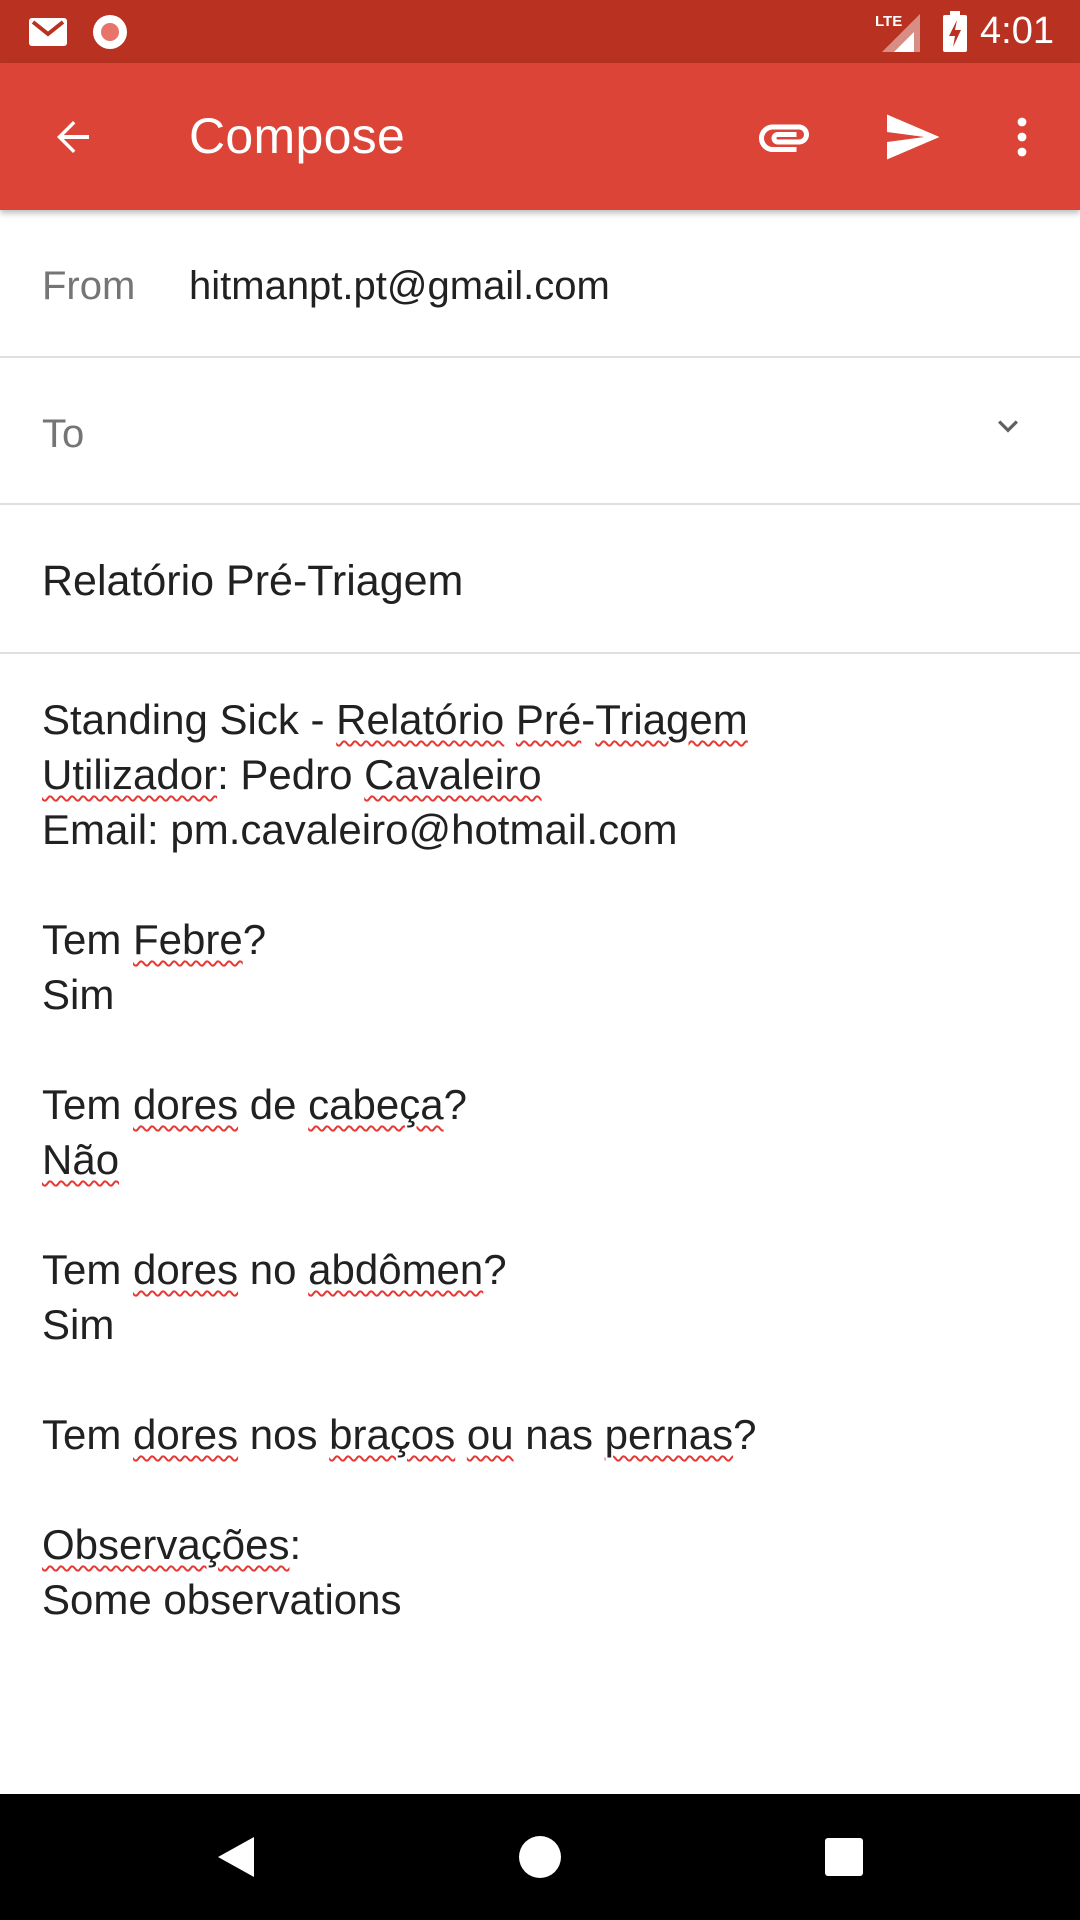 This screenshot has width=1080, height=1920. Describe the element at coordinates (453, 774) in the screenshot. I see `spellcheck-word: Cavaleiro` at that location.